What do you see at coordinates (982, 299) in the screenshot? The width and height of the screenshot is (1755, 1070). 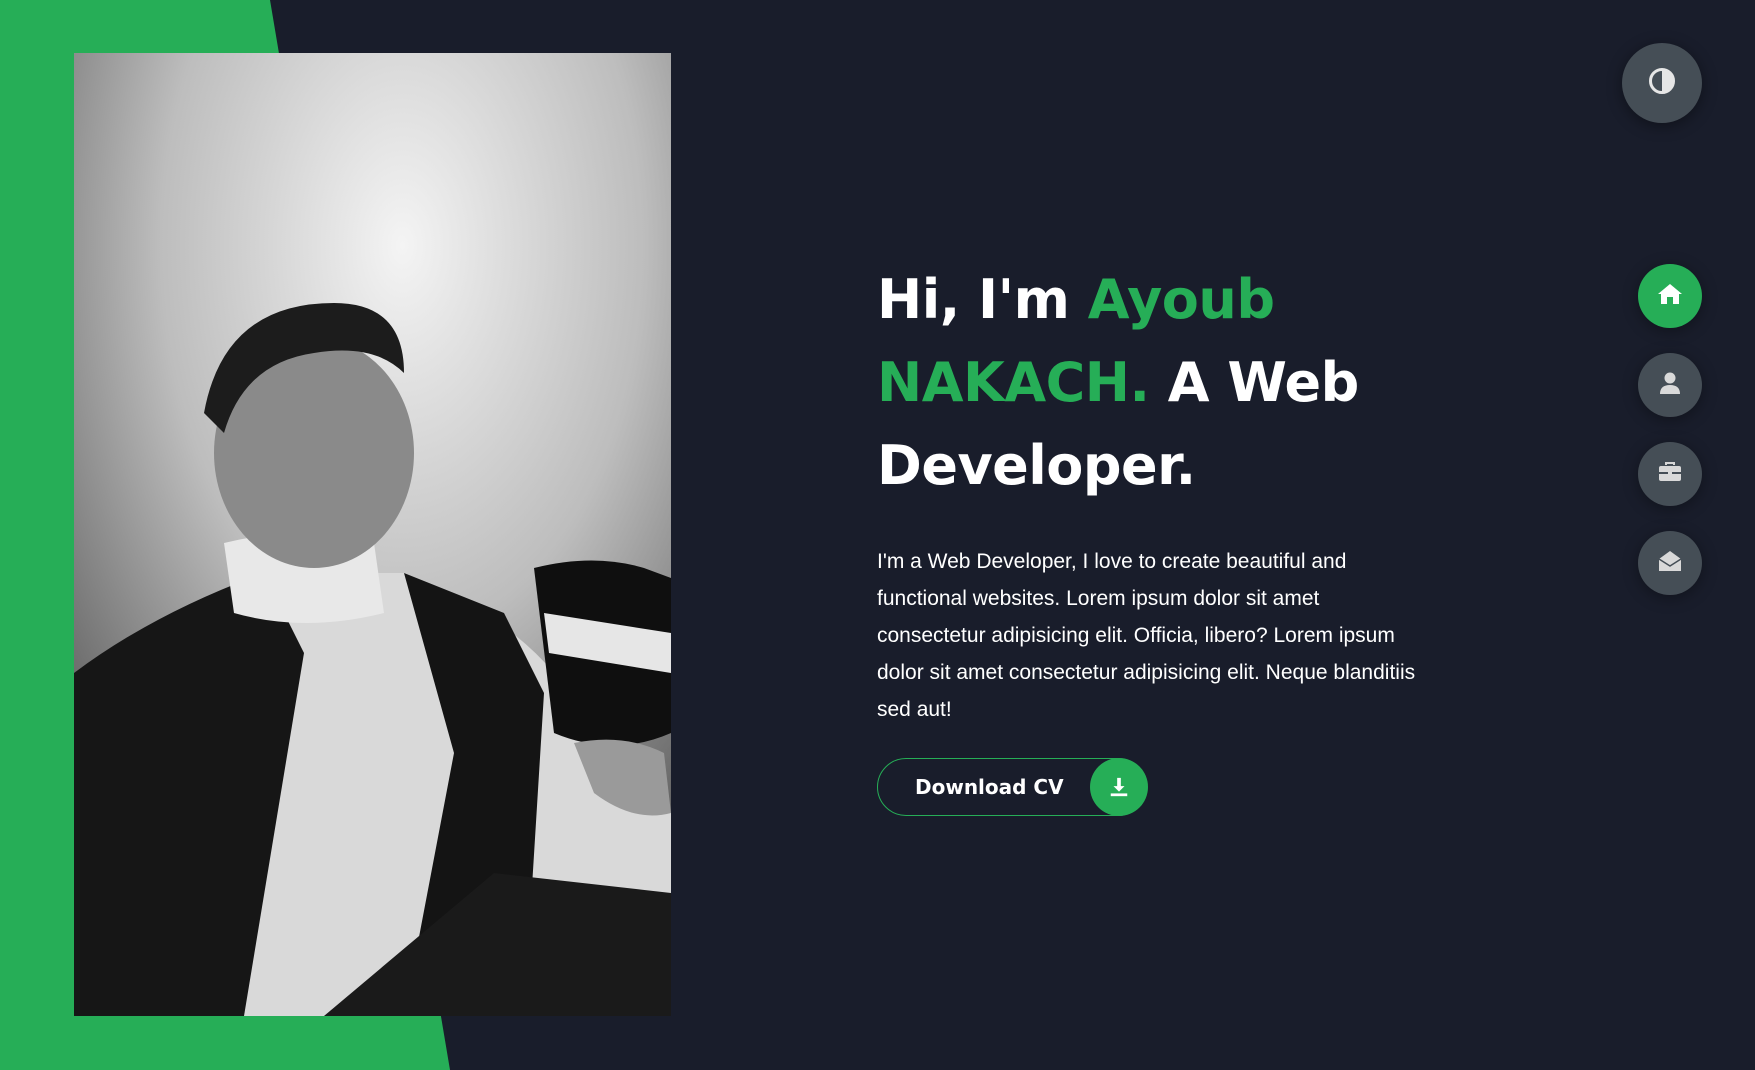 I see `hero-greeting: Hi, I'm` at bounding box center [982, 299].